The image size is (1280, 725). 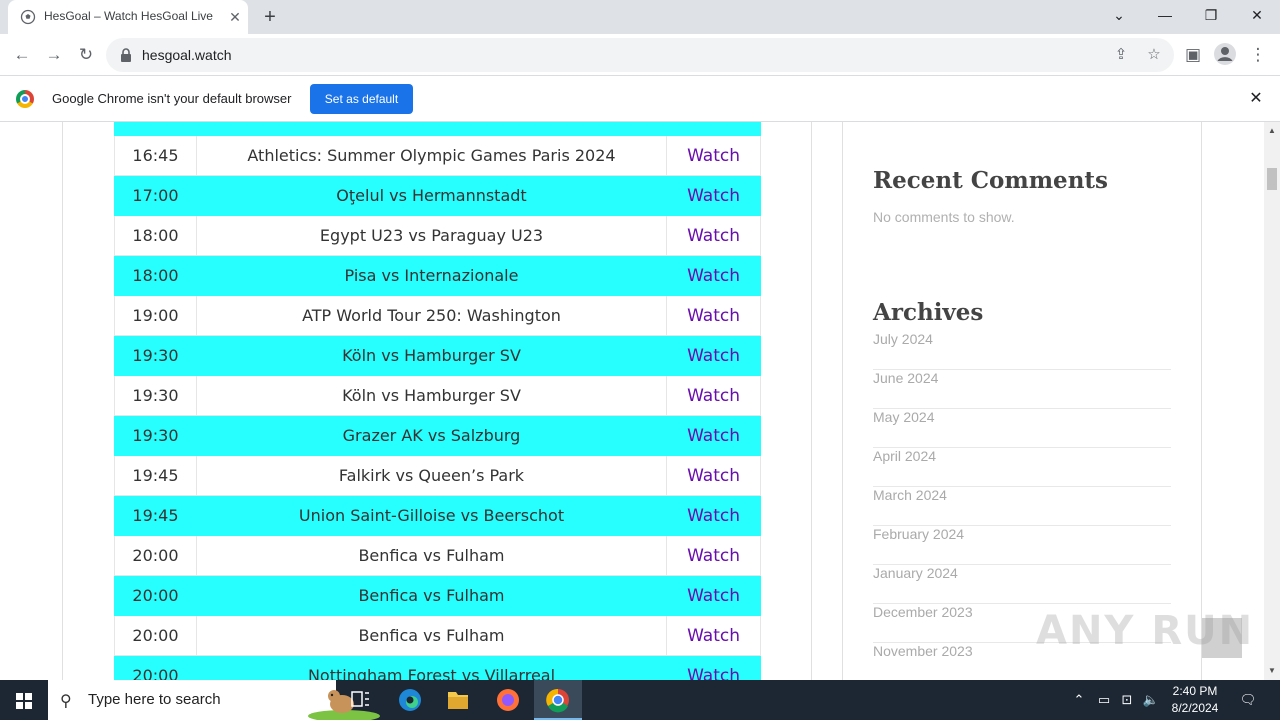 I want to click on bookmark-star-icon: ☆, so click(x=1154, y=55).